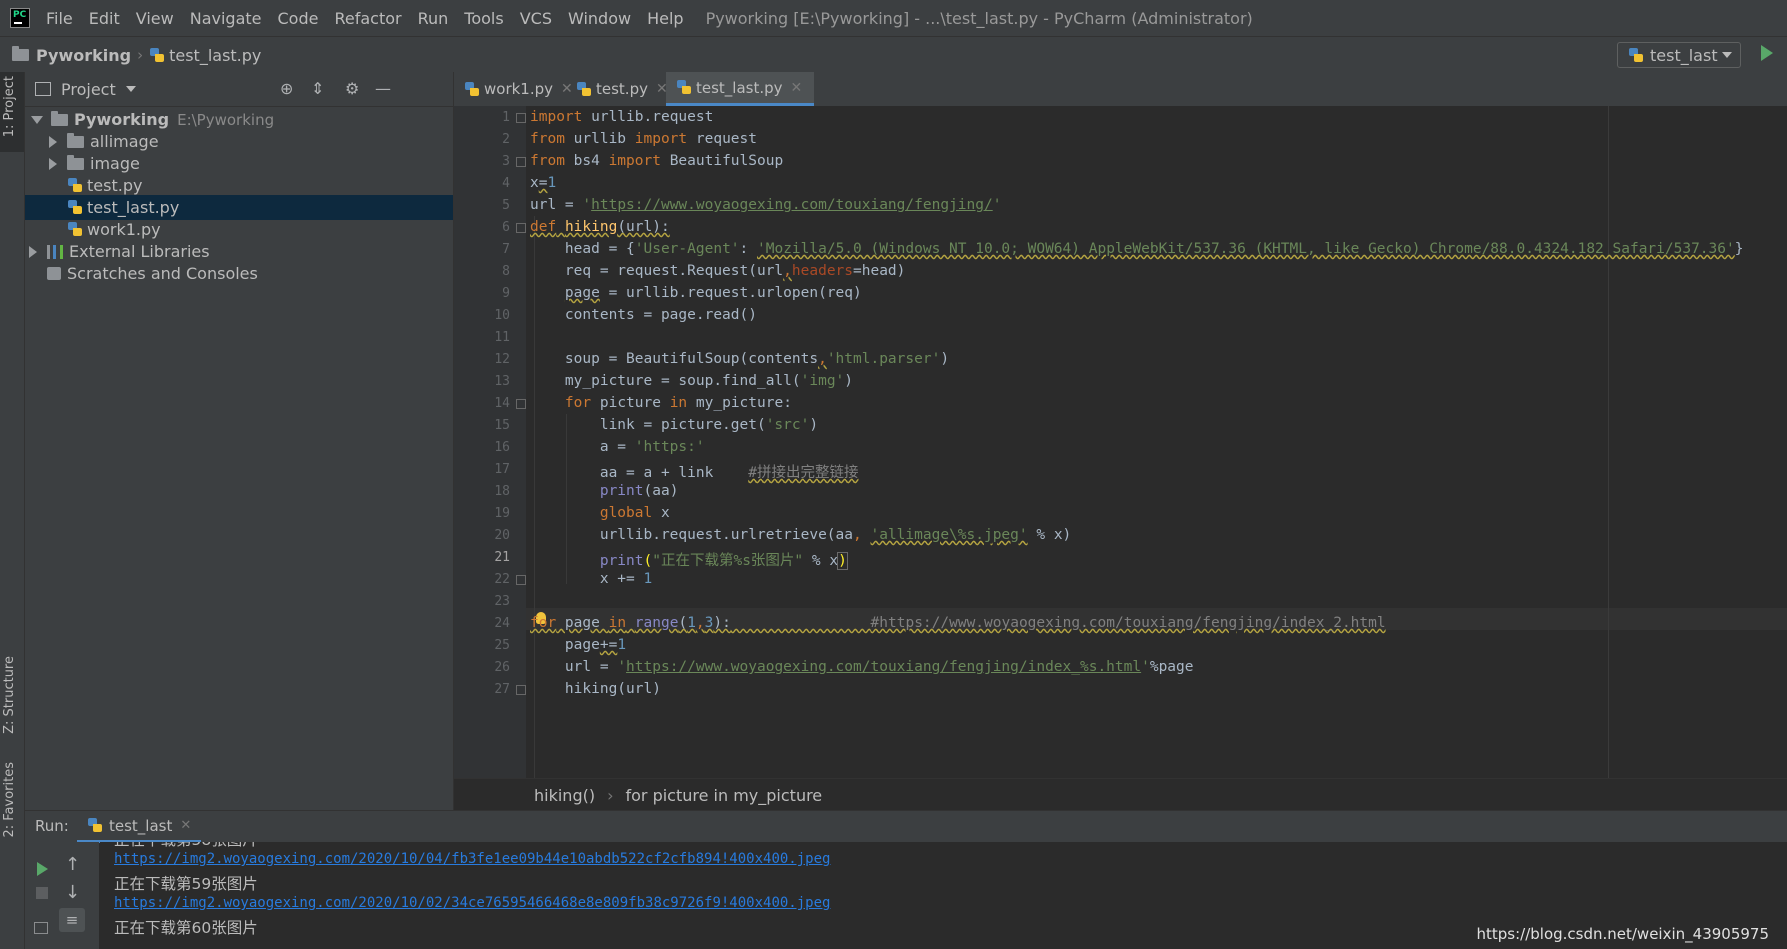 The image size is (1787, 949). I want to click on code-line-3: from bs4 import BeautifulSoup, so click(657, 161).